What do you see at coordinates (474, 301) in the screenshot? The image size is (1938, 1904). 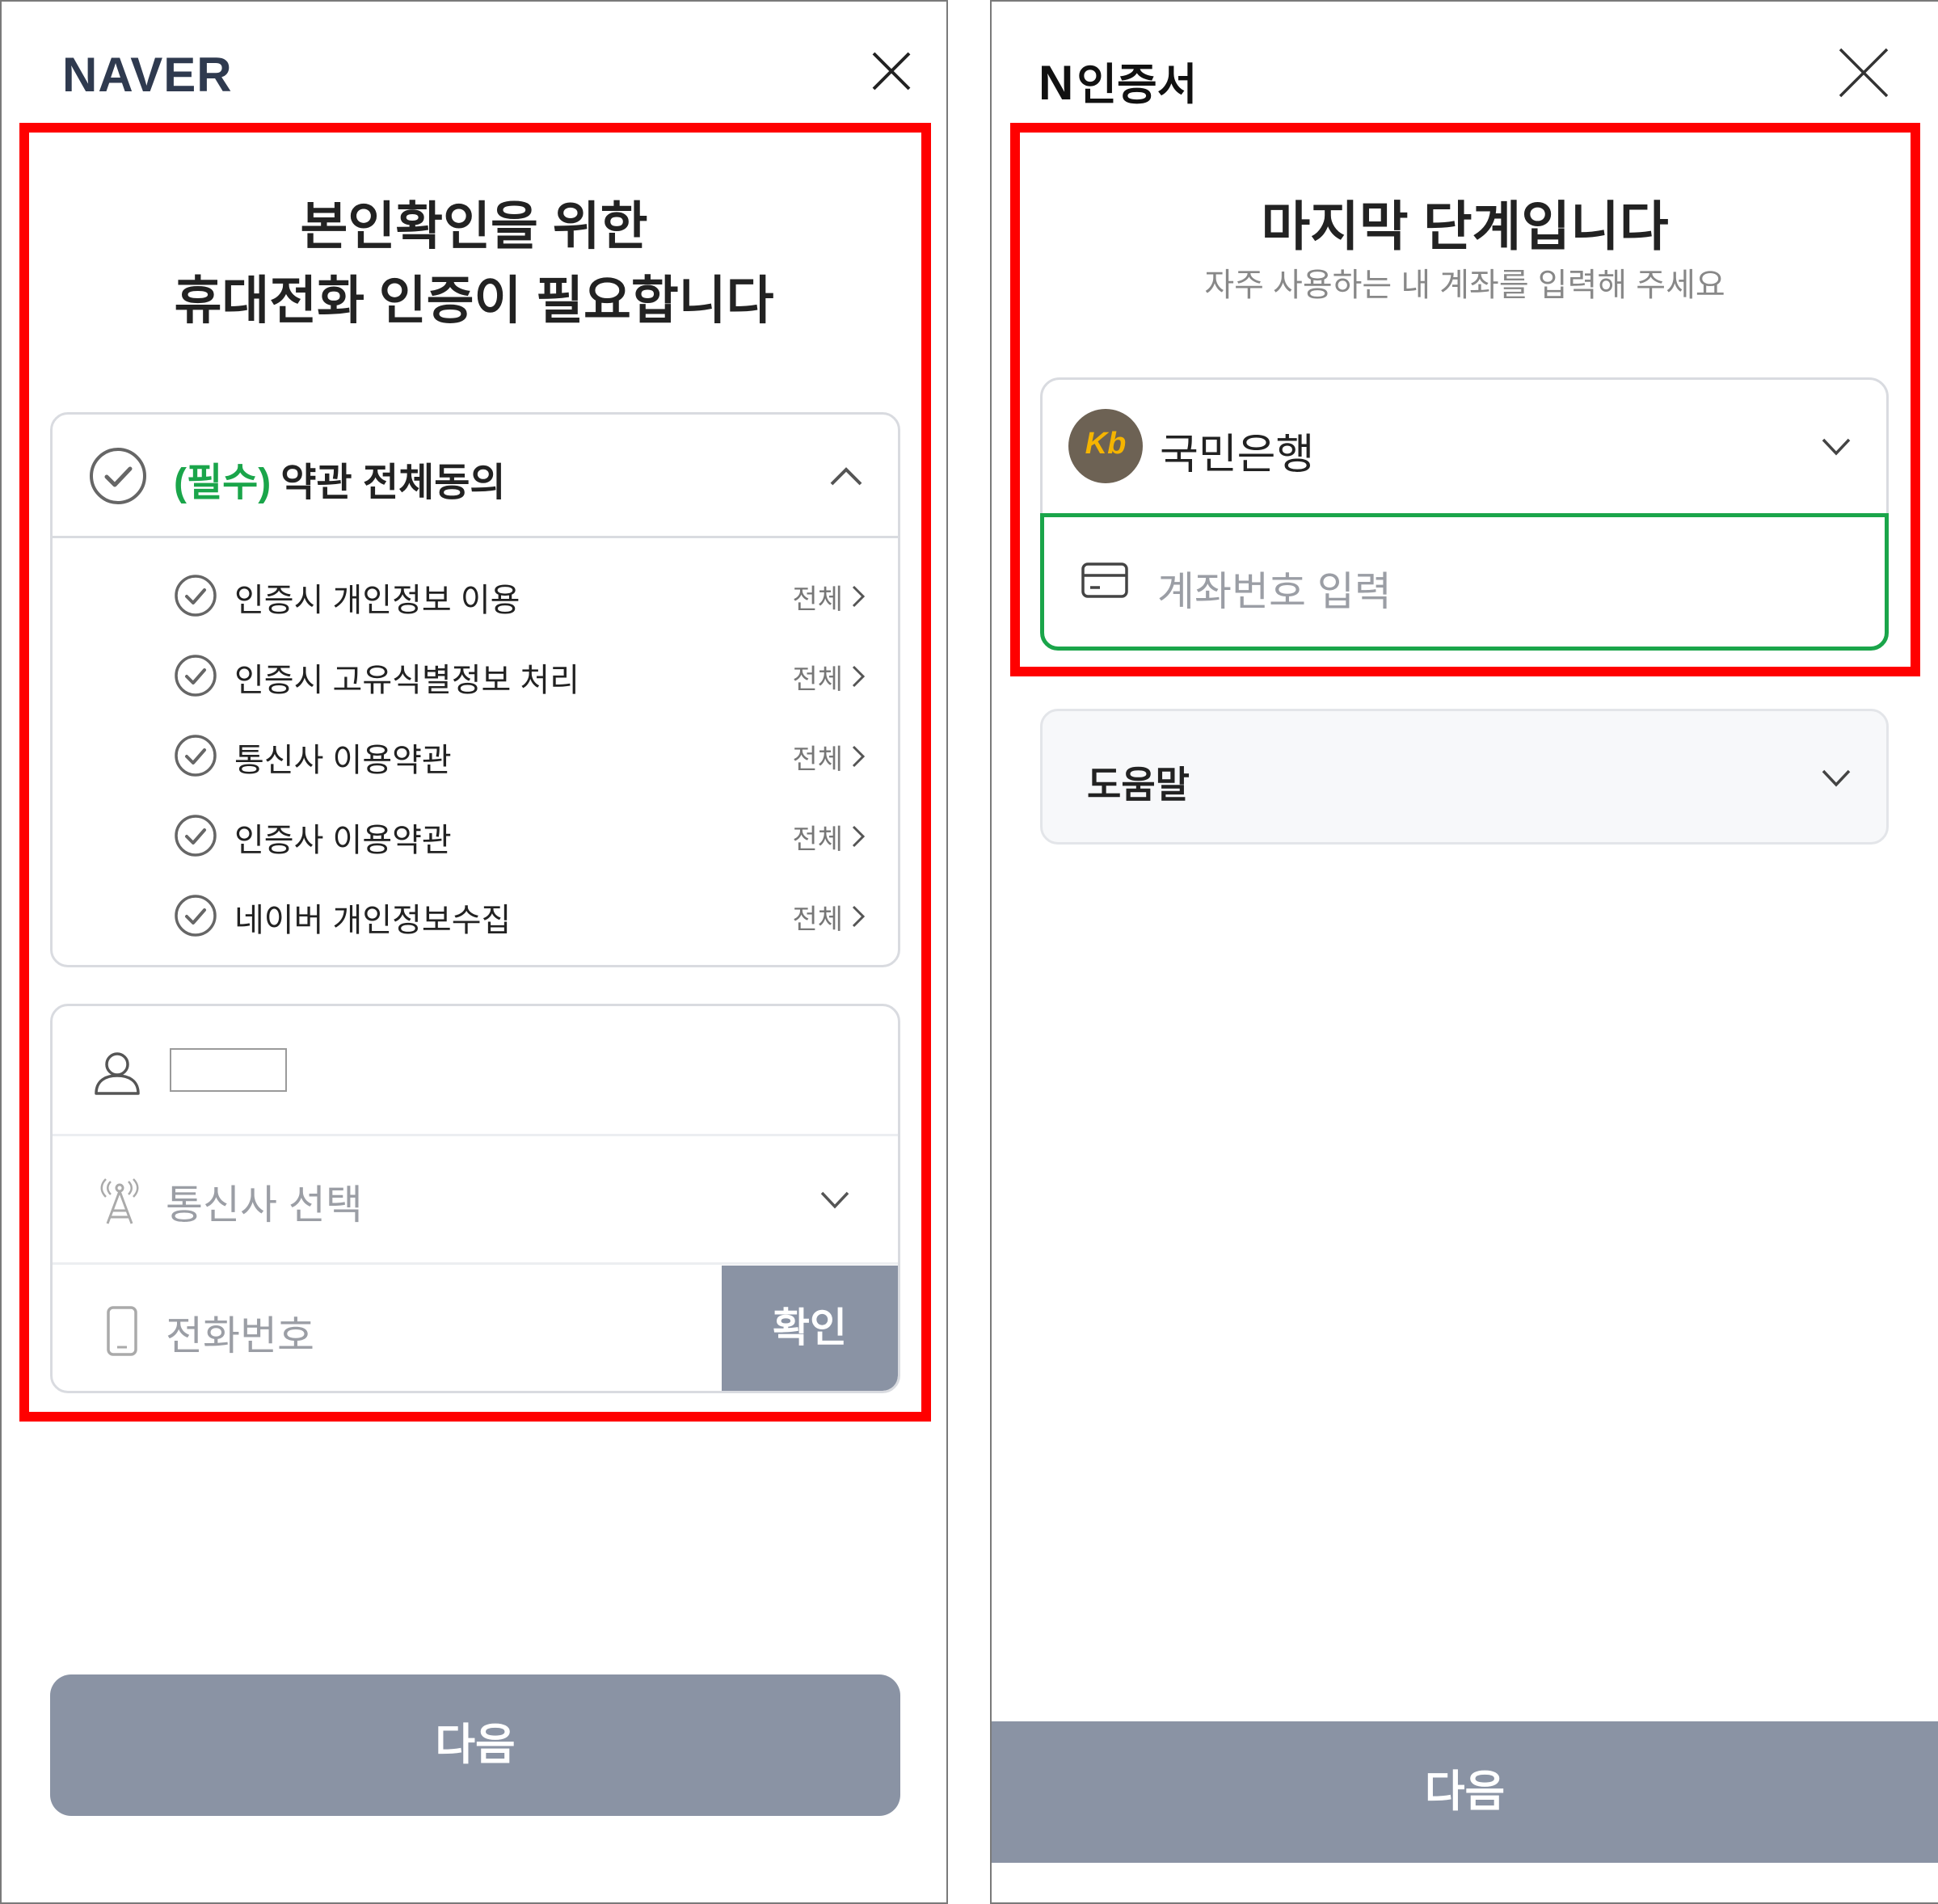 I see `page-title-line2: 휴대전화 인증이 필요합니다` at bounding box center [474, 301].